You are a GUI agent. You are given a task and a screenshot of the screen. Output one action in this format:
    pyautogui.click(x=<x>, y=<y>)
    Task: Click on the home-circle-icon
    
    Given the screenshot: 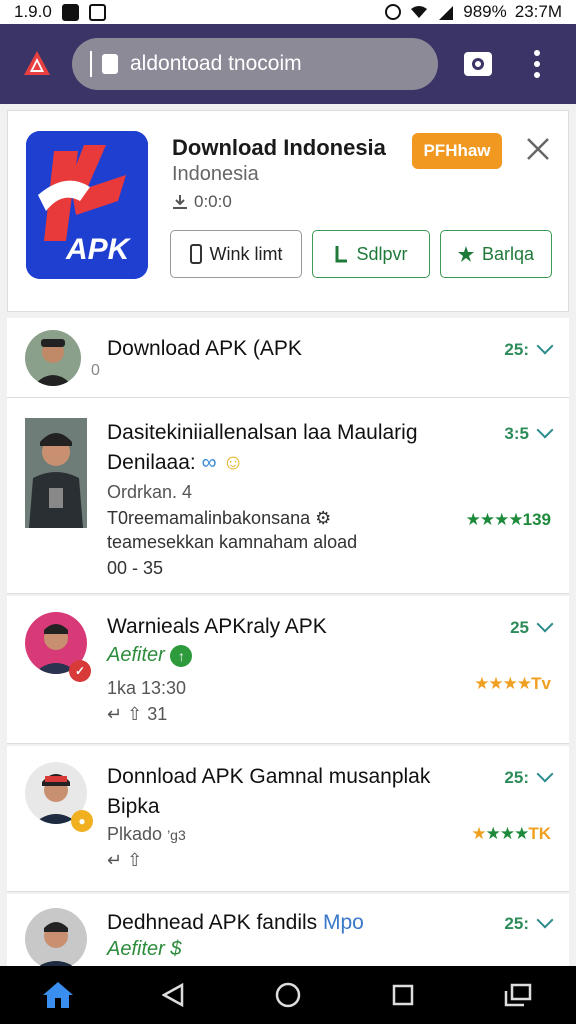 What is the action you would take?
    pyautogui.click(x=288, y=995)
    